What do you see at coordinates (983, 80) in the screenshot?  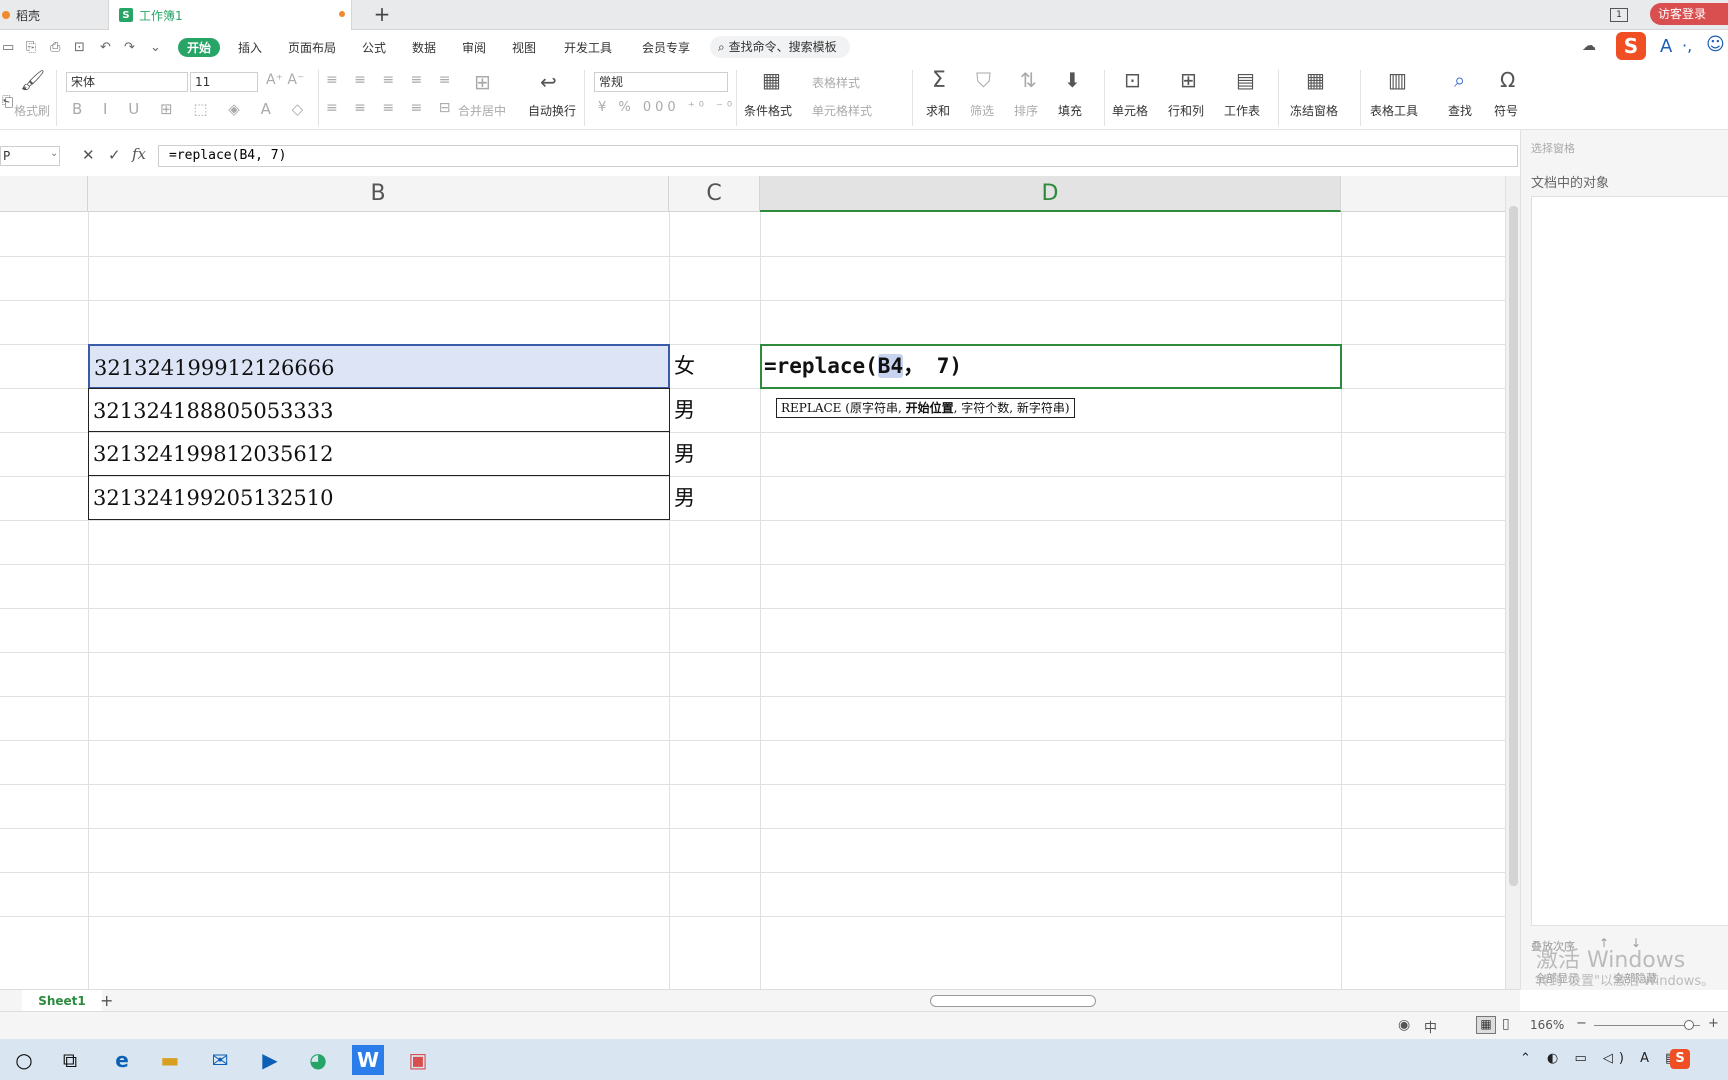 I see `filter-icon: ⛉` at bounding box center [983, 80].